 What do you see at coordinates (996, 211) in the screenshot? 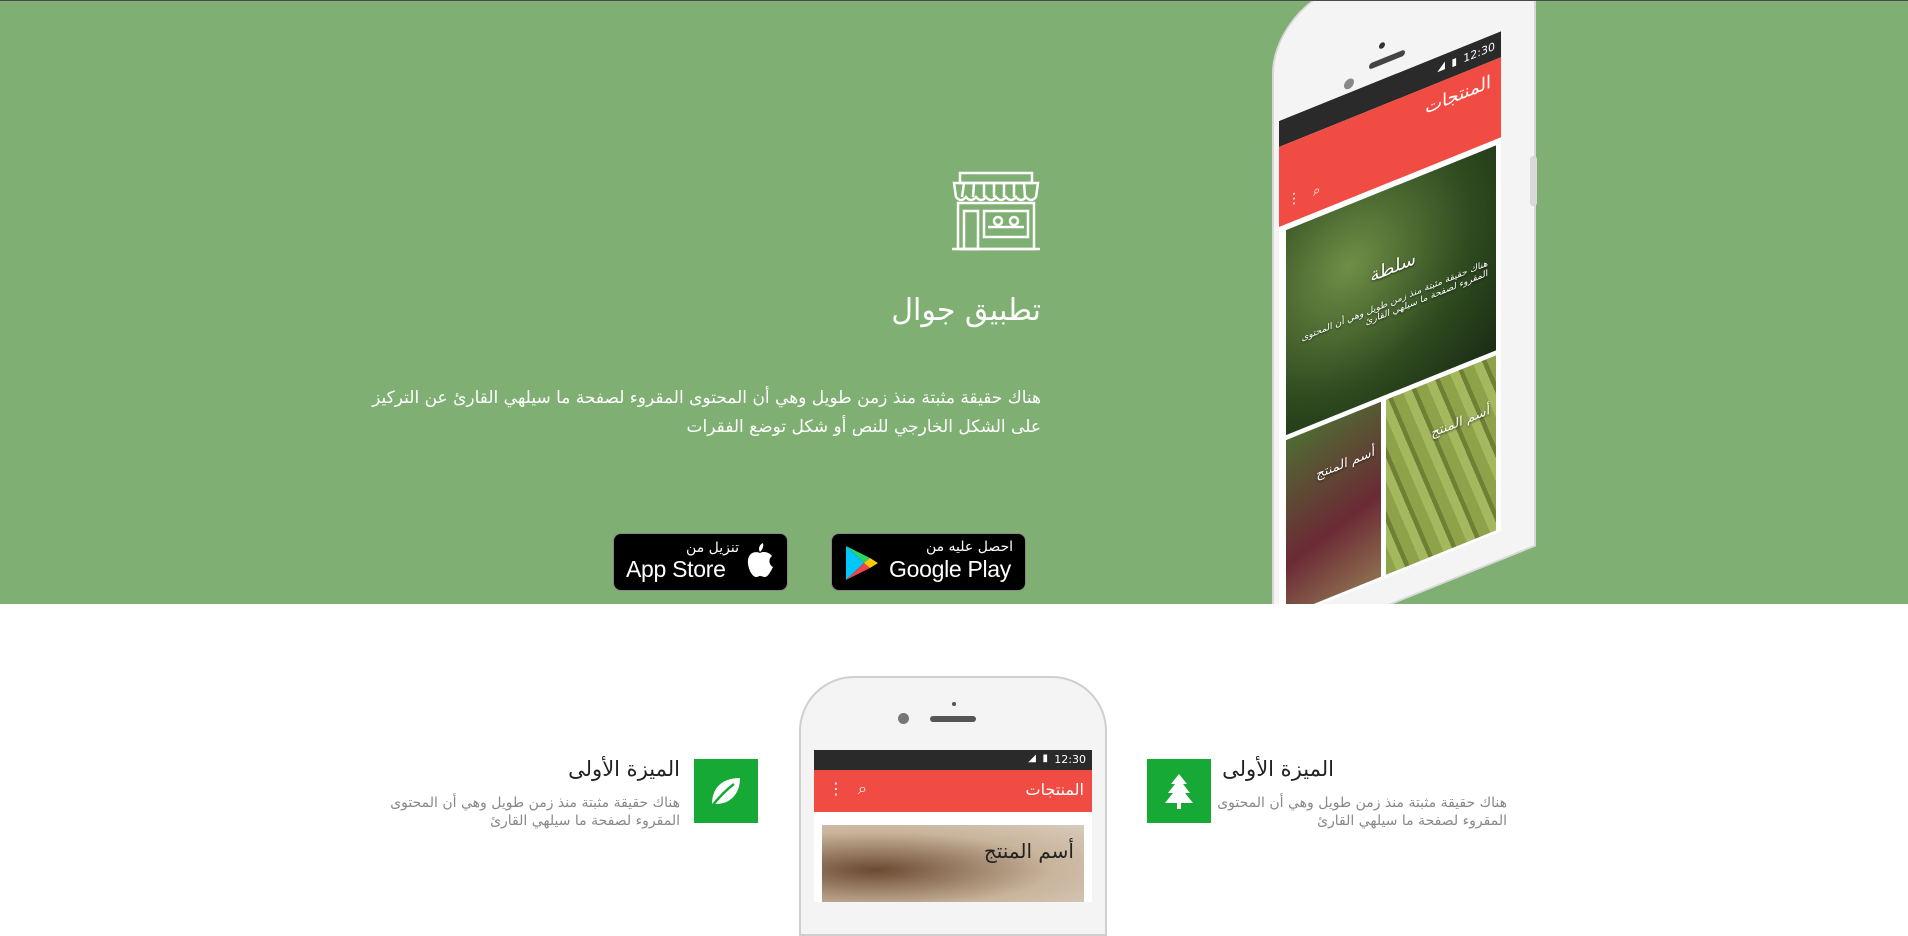
I see `store-icon` at bounding box center [996, 211].